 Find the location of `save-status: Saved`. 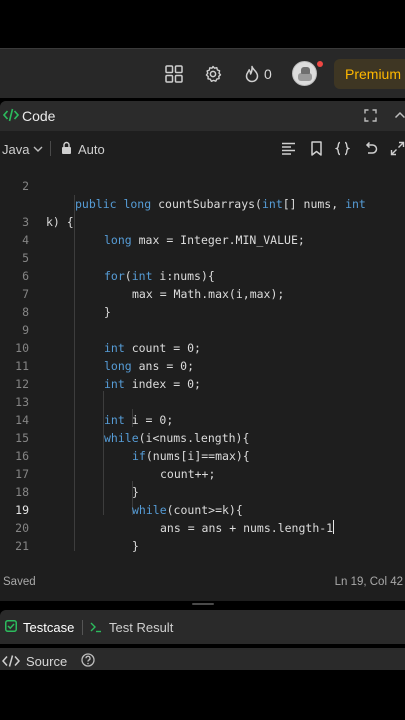

save-status: Saved is located at coordinates (19, 582).